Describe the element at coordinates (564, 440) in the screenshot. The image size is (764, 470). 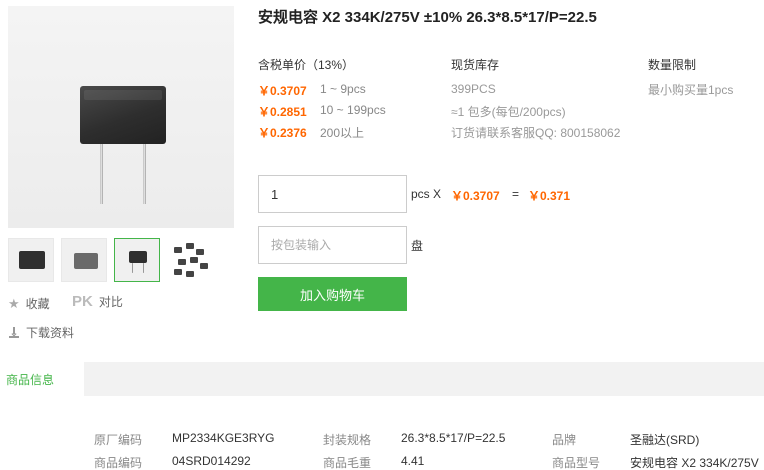
I see `spec-key: 品牌` at that location.